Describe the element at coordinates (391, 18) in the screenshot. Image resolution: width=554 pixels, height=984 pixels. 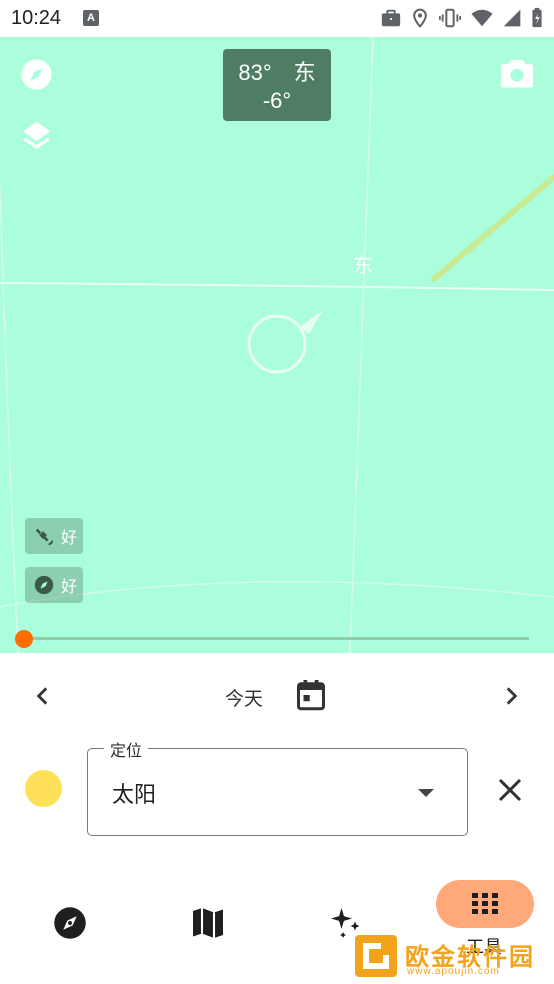
I see `briefcase-icon` at that location.